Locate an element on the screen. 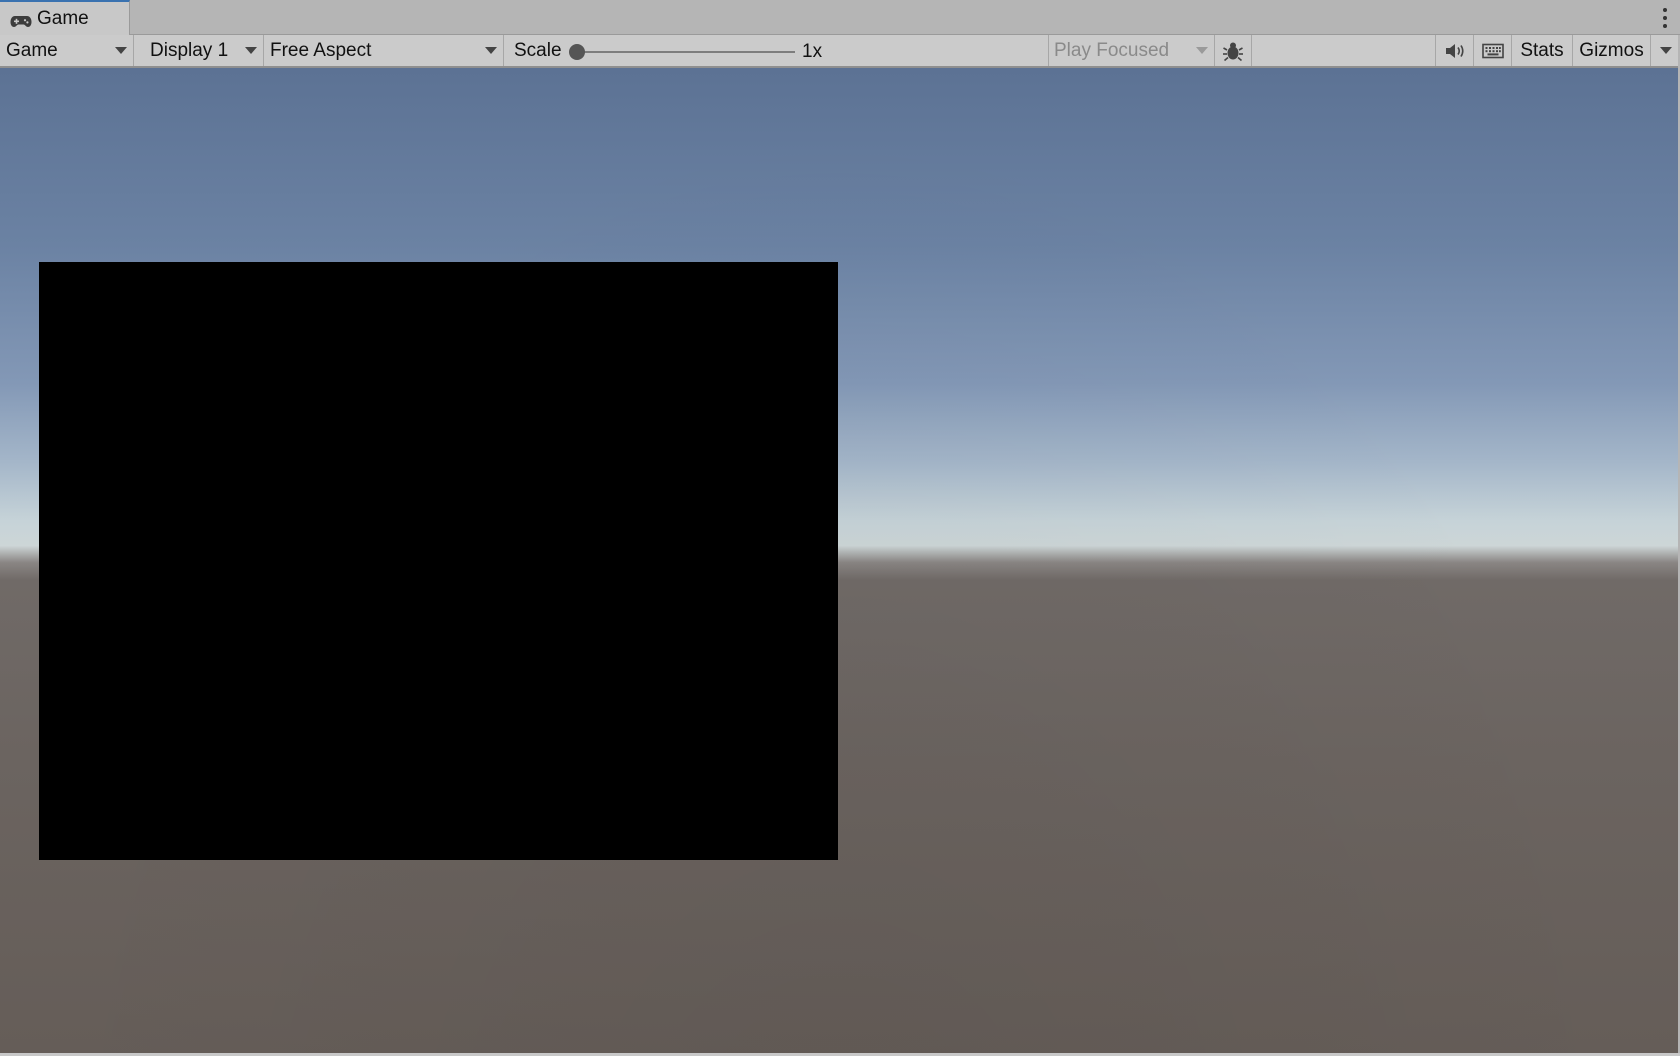 The height and width of the screenshot is (1056, 1680). play-mode-dropdown: Play Focused is located at coordinates (1132, 50).